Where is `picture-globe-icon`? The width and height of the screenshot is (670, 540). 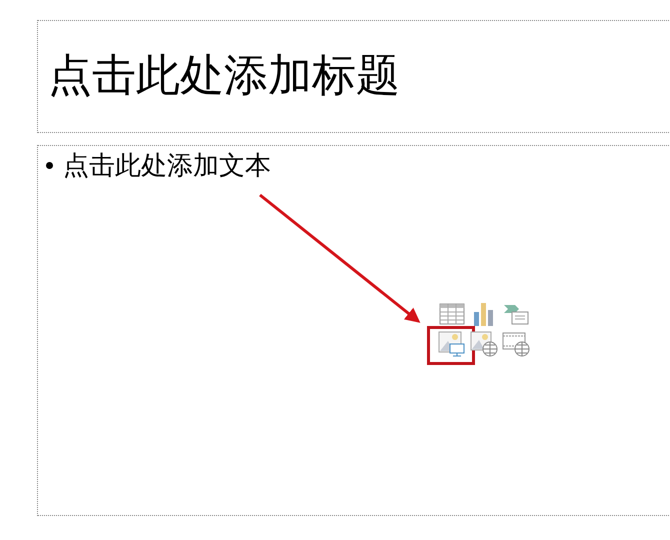
picture-globe-icon is located at coordinates (484, 344).